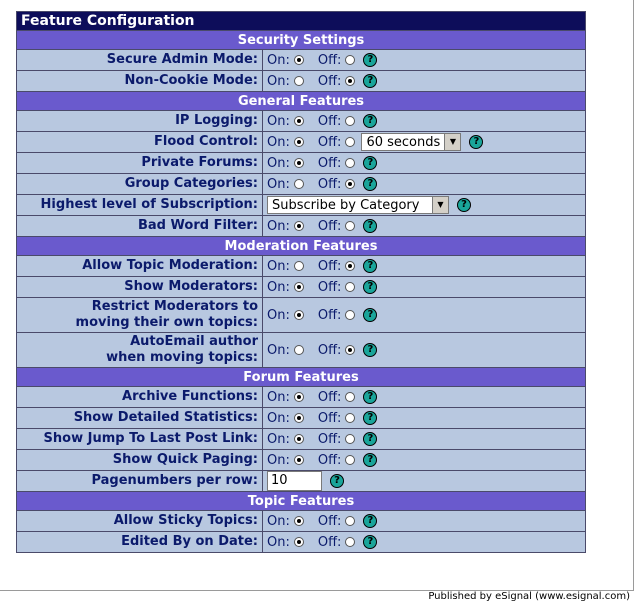 This screenshot has width=635, height=605. What do you see at coordinates (294, 481) in the screenshot?
I see `pagenumbers-input: 10` at bounding box center [294, 481].